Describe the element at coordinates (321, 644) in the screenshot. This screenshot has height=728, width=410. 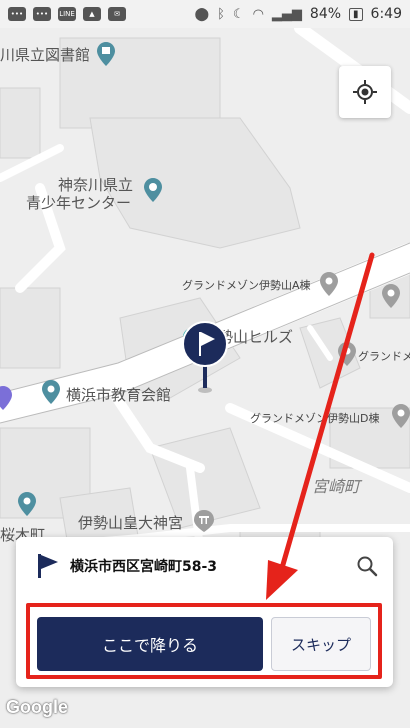
I see `skip-button: スキップ` at that location.